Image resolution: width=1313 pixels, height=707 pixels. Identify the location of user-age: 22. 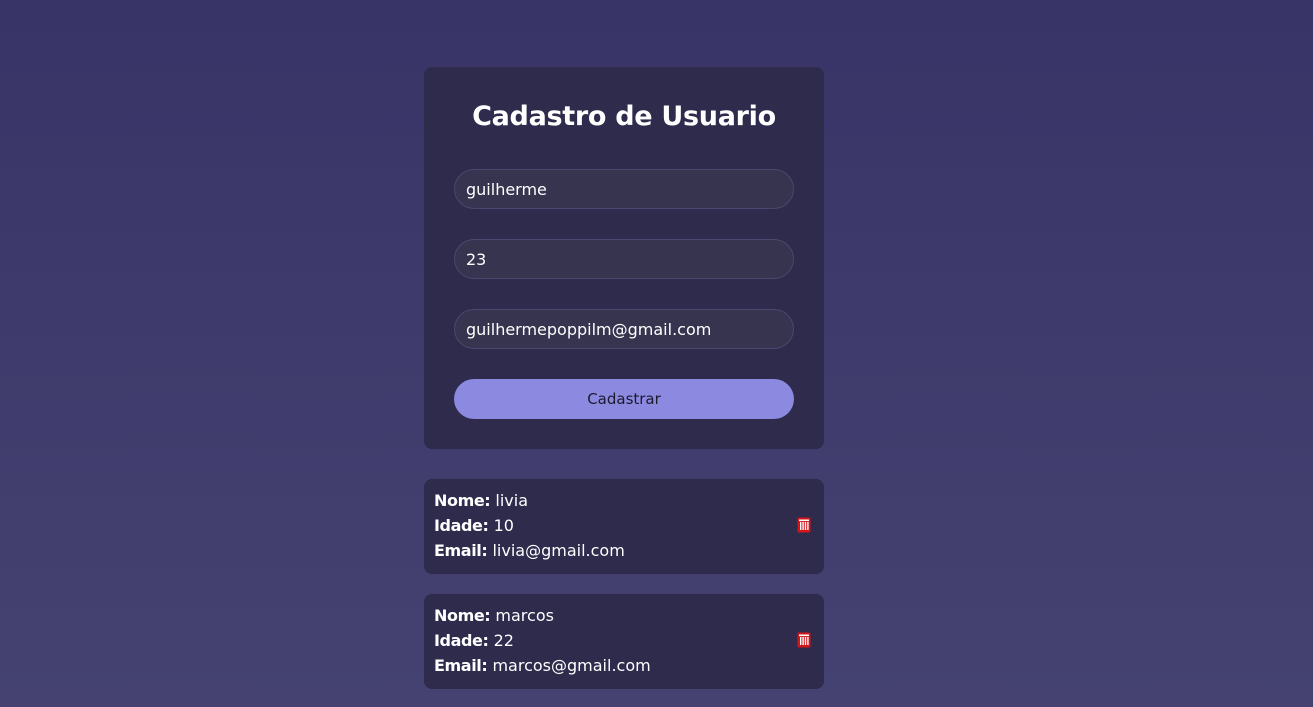
(503, 640).